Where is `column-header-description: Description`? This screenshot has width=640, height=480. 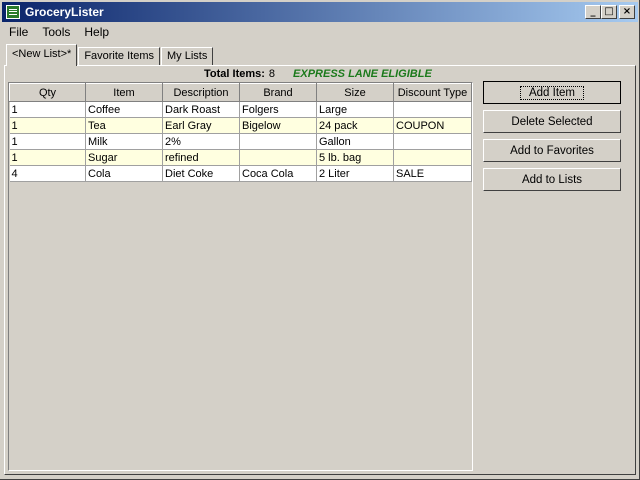 column-header-description: Description is located at coordinates (201, 92).